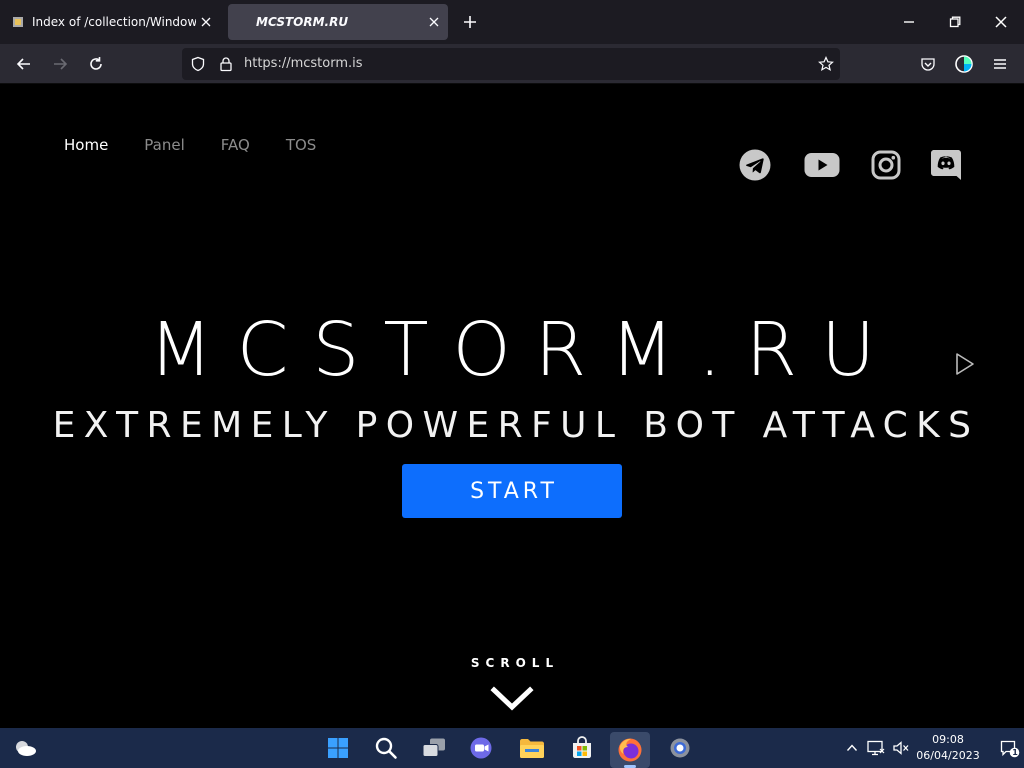 The width and height of the screenshot is (1024, 768). I want to click on taskbar: 09:08 06/04/2023 1, so click(512, 748).